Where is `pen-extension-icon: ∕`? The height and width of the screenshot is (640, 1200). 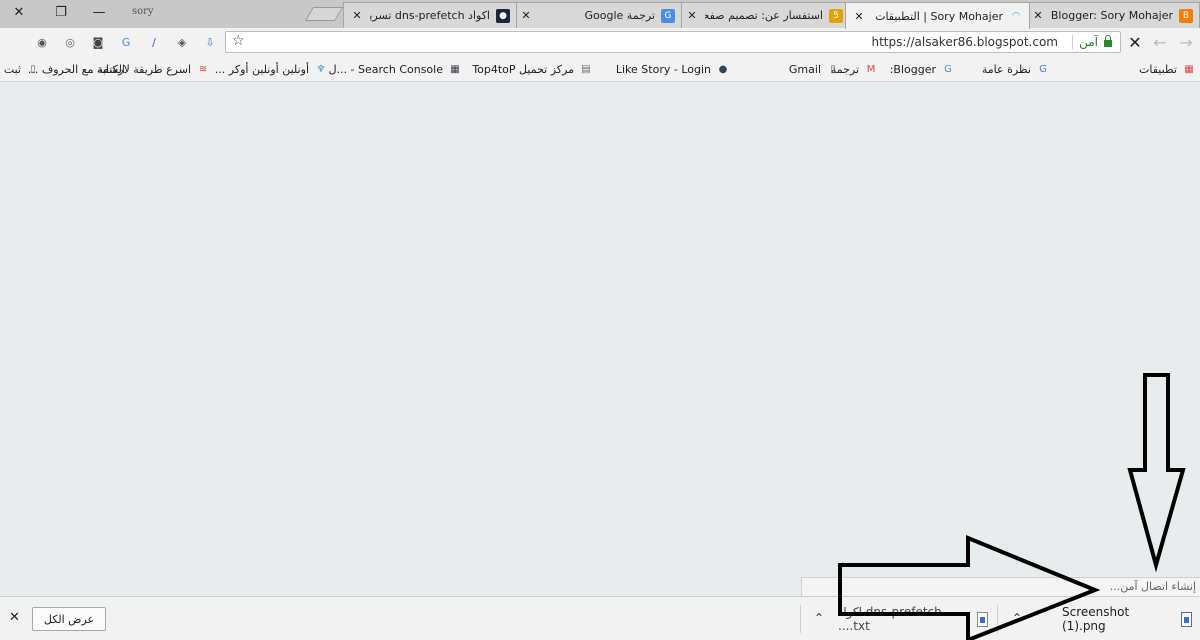 pen-extension-icon: ∕ is located at coordinates (154, 42).